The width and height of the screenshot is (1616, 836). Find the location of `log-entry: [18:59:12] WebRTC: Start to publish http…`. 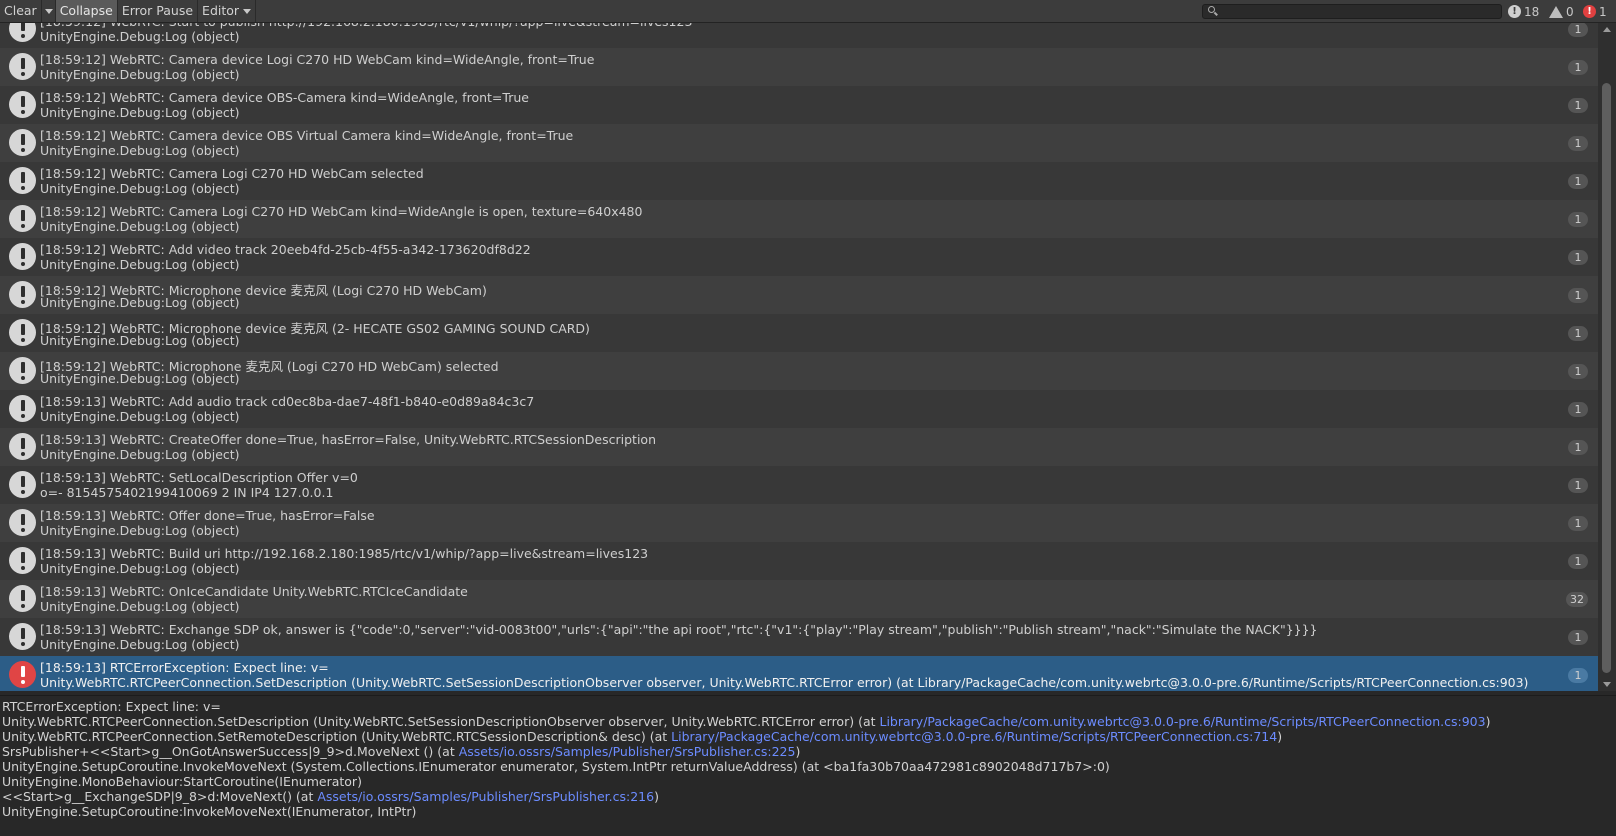

log-entry: [18:59:12] WebRTC: Start to publish http… is located at coordinates (799, 35).